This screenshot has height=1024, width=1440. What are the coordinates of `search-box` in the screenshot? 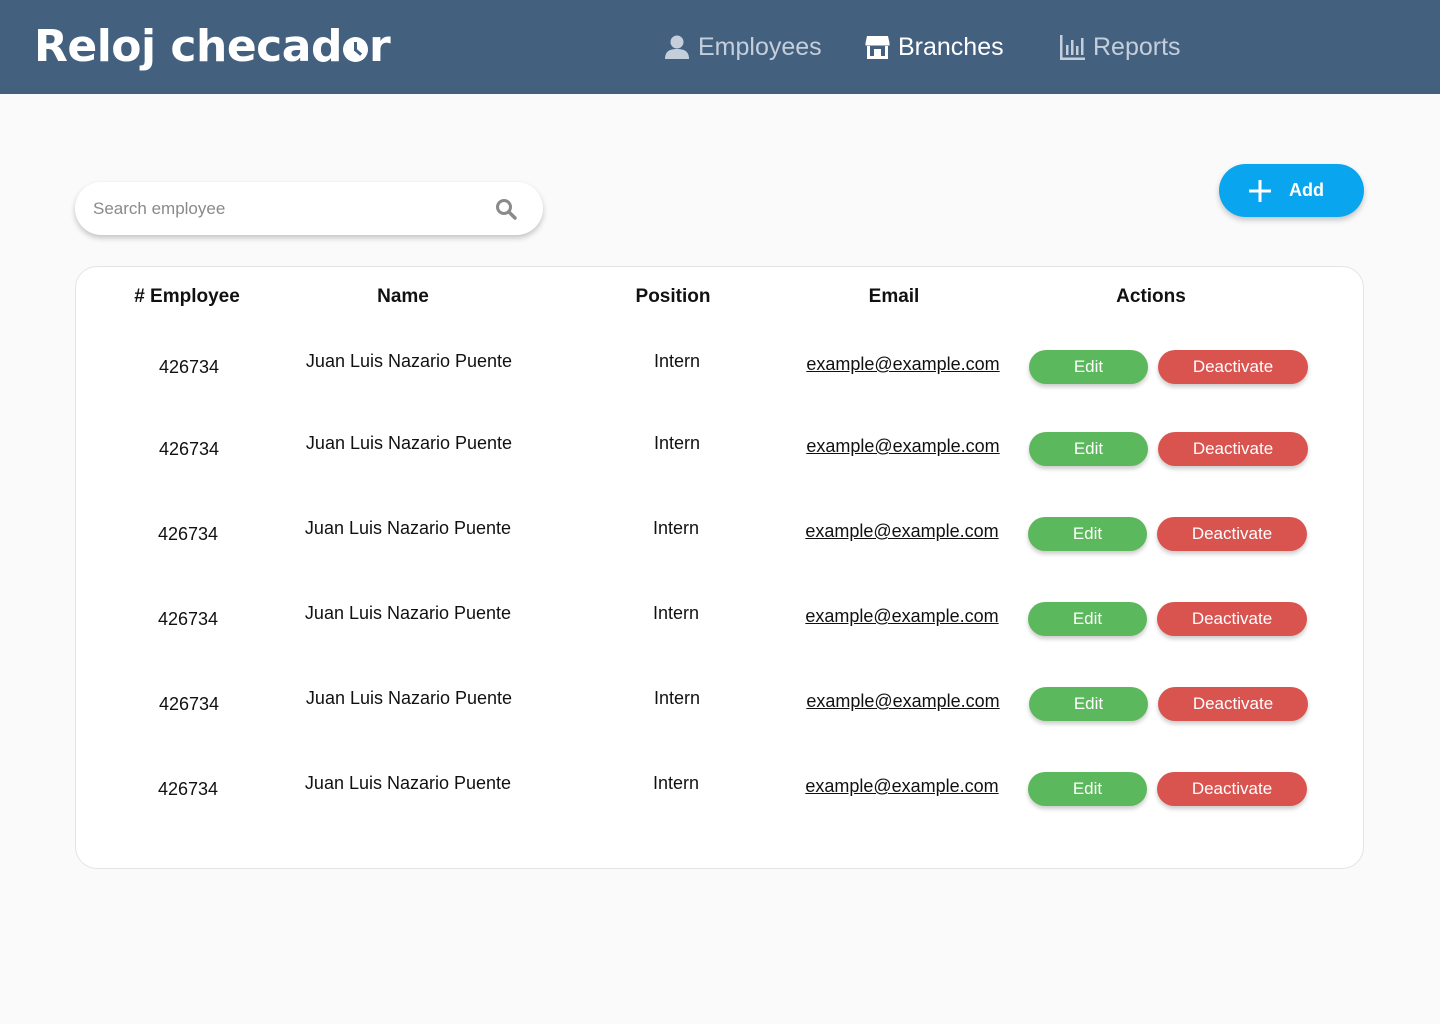 It's located at (309, 208).